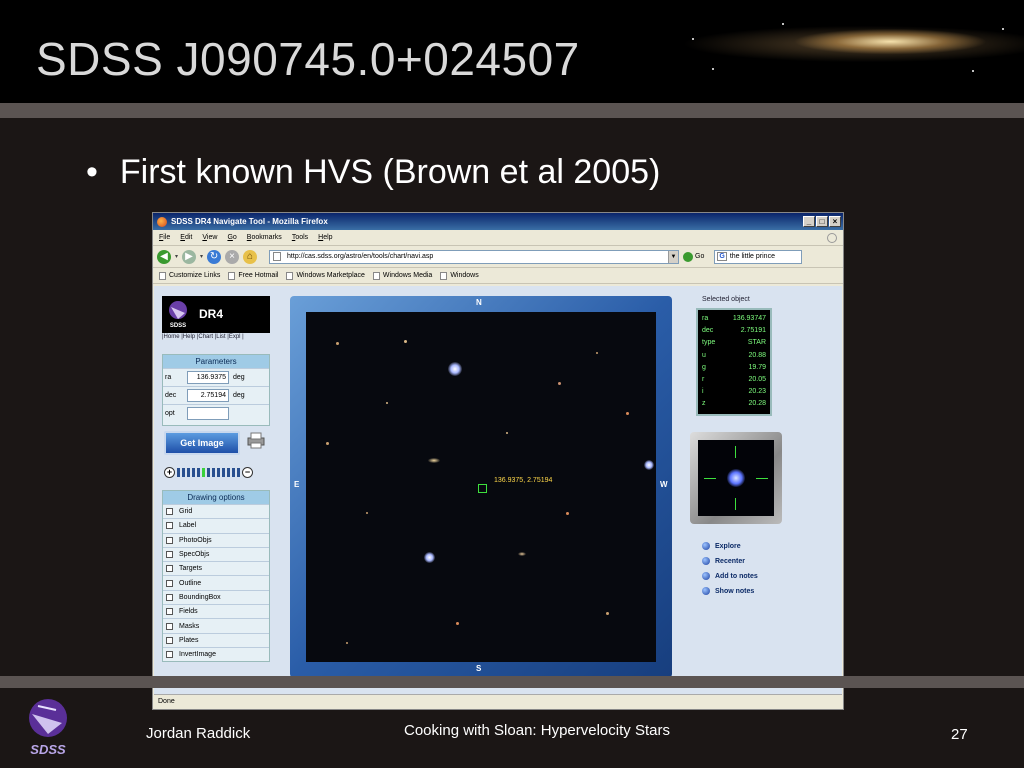  I want to click on maximize-button: □, so click(822, 221).